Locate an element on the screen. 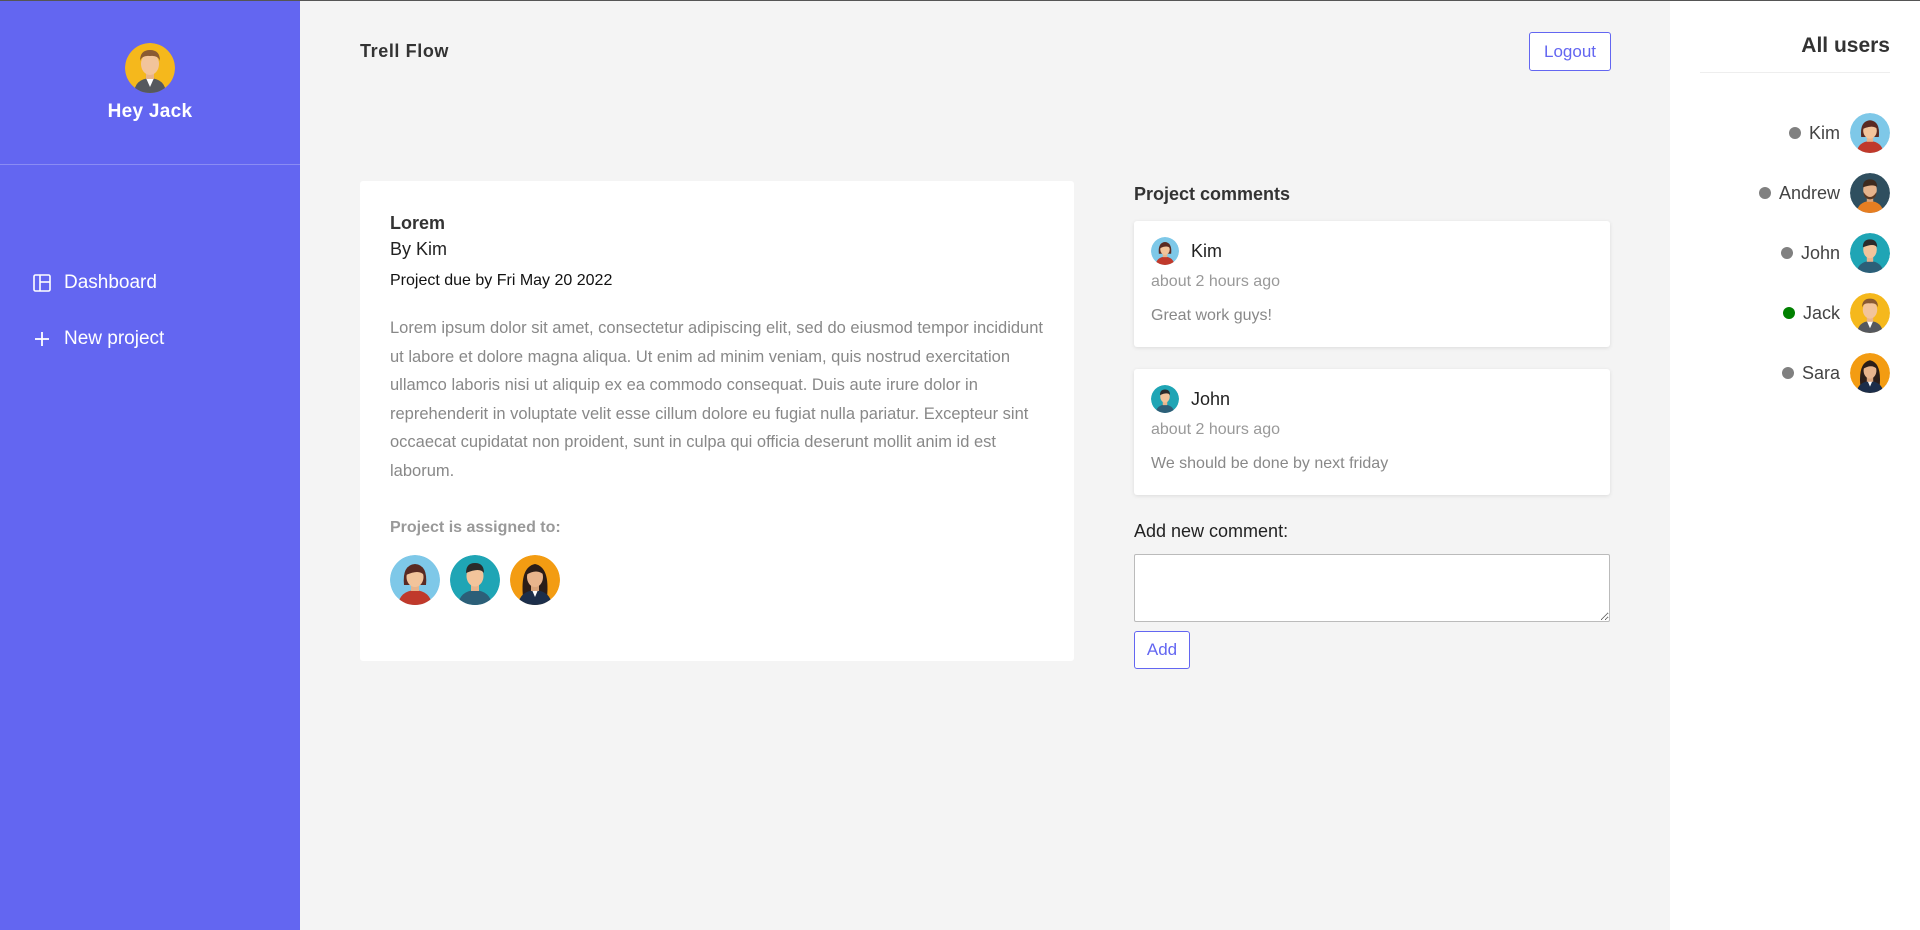  user-row-jack: Jack is located at coordinates (1824, 313).